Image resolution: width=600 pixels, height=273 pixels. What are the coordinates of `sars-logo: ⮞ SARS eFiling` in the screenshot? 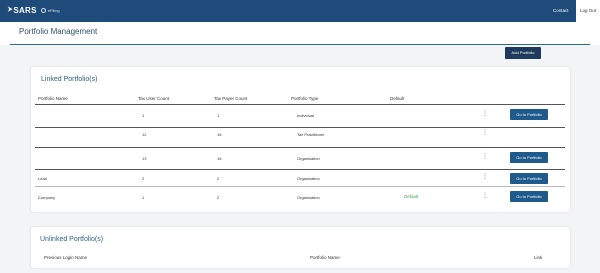 It's located at (34, 10).